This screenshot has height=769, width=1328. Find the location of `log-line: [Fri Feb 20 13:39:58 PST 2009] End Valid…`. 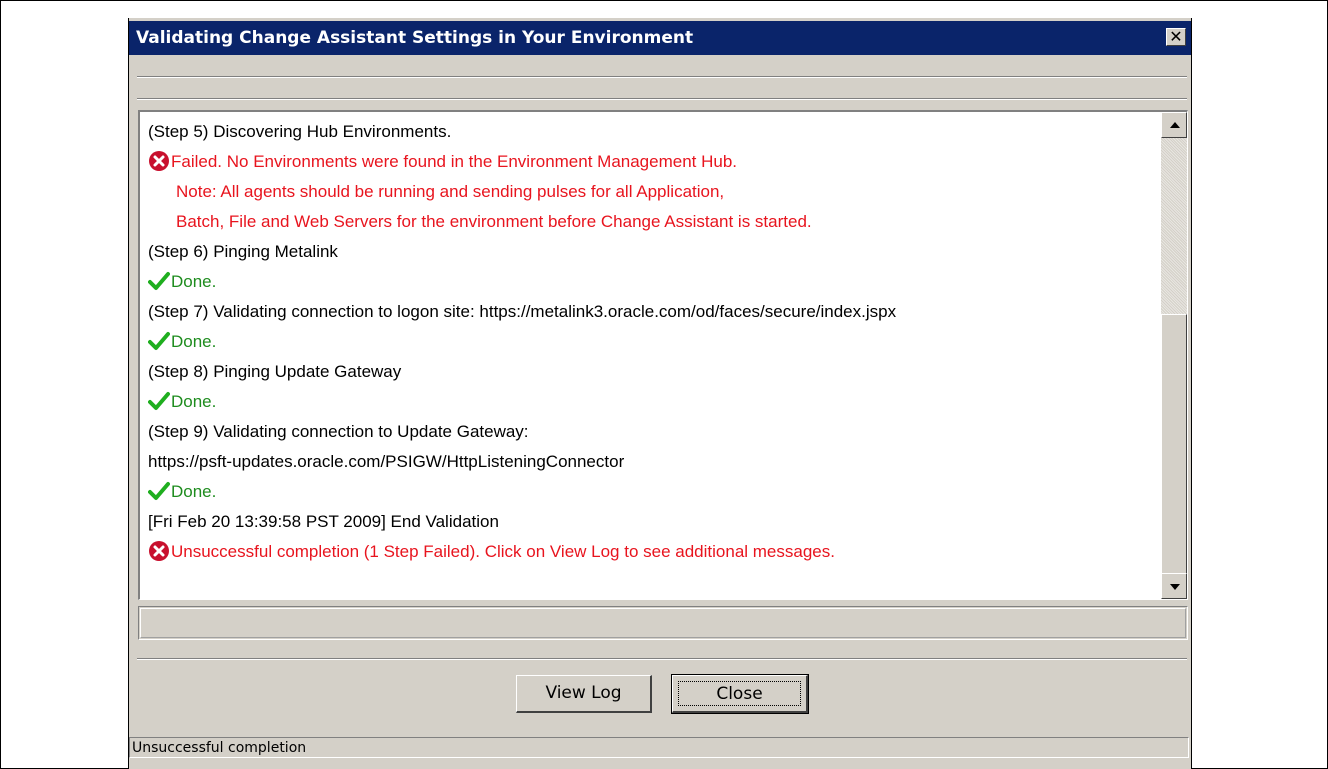

log-line: [Fri Feb 20 13:39:58 PST 2009] End Valid… is located at coordinates (652, 523).